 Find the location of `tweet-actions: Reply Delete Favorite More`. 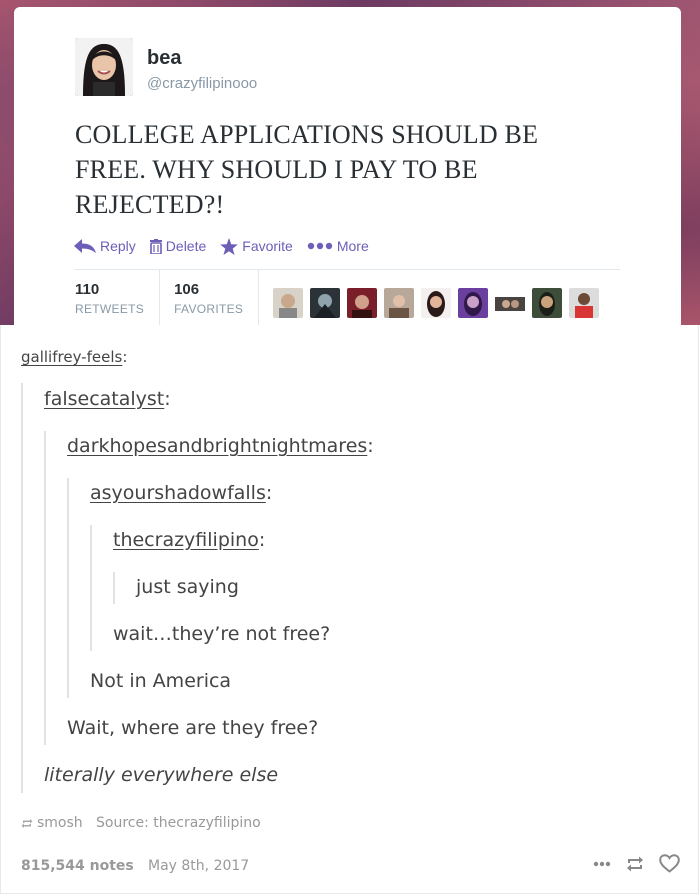

tweet-actions: Reply Delete Favorite More is located at coordinates (221, 246).